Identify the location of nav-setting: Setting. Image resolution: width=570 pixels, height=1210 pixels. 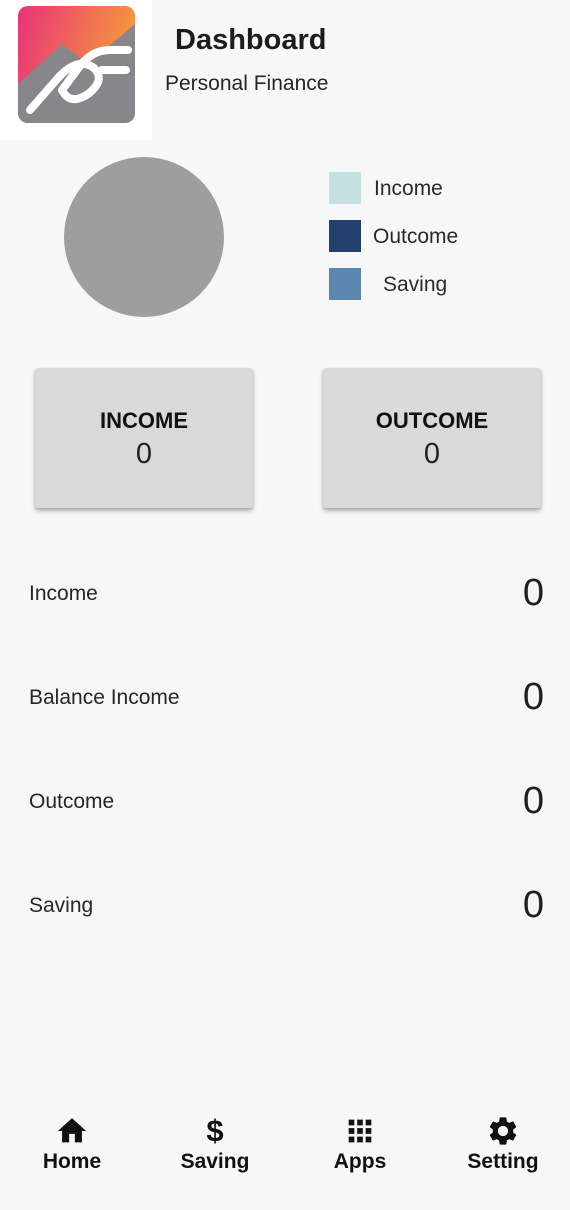
(501, 1149).